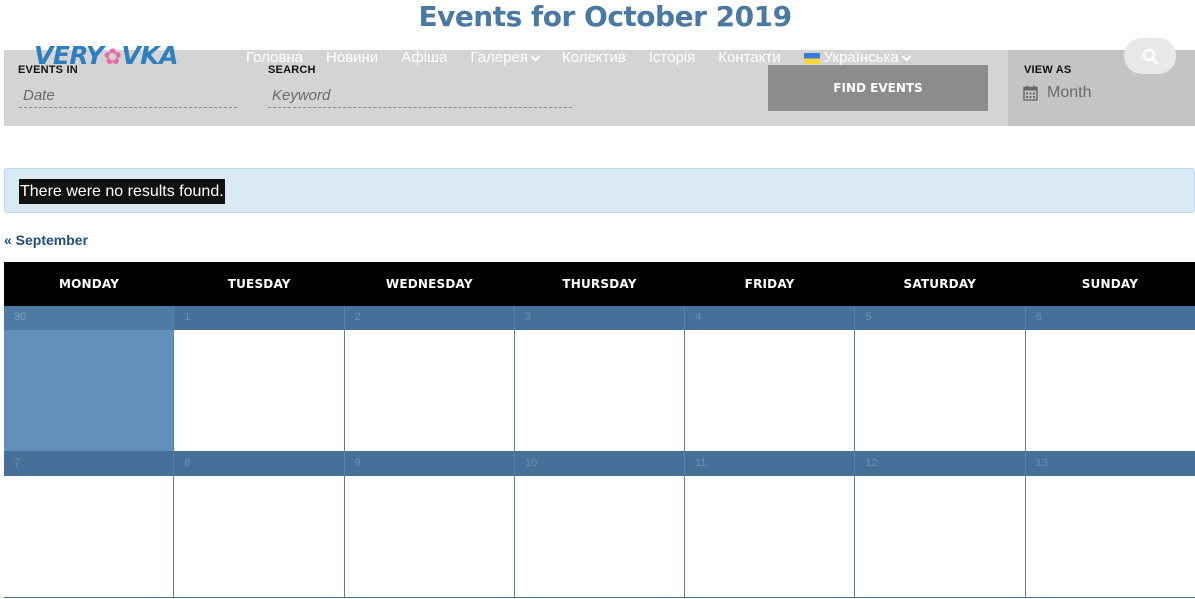  I want to click on search-label: SEARCH, so click(292, 70).